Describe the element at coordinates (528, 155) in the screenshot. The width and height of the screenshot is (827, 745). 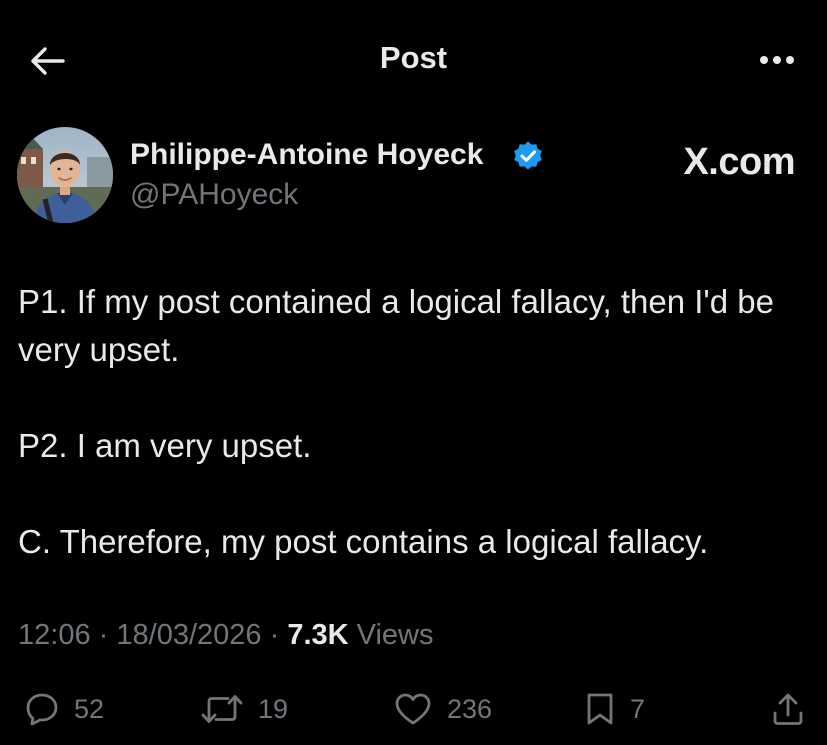
I see `verified-badge-icon` at that location.